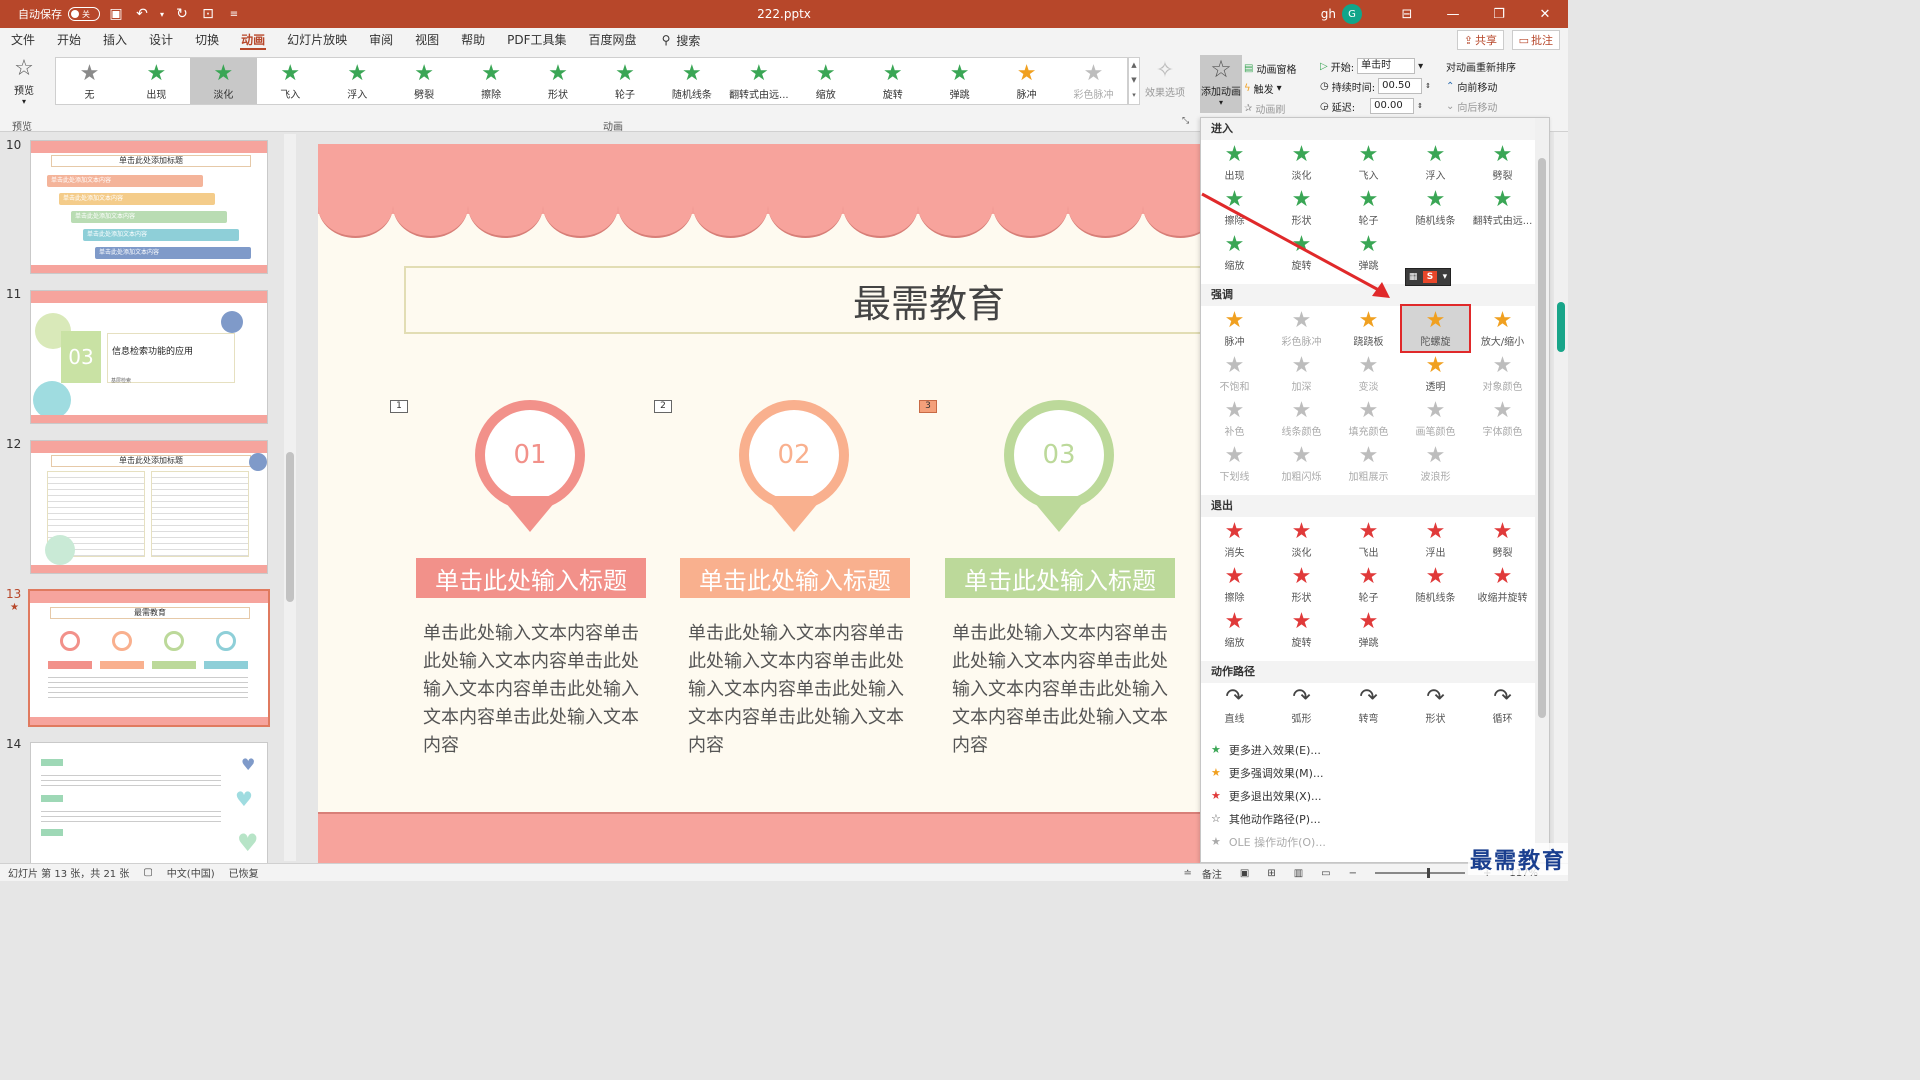 Image resolution: width=1920 pixels, height=1080 pixels. Describe the element at coordinates (1212, 873) in the screenshot. I see `notes-button: 备注` at that location.